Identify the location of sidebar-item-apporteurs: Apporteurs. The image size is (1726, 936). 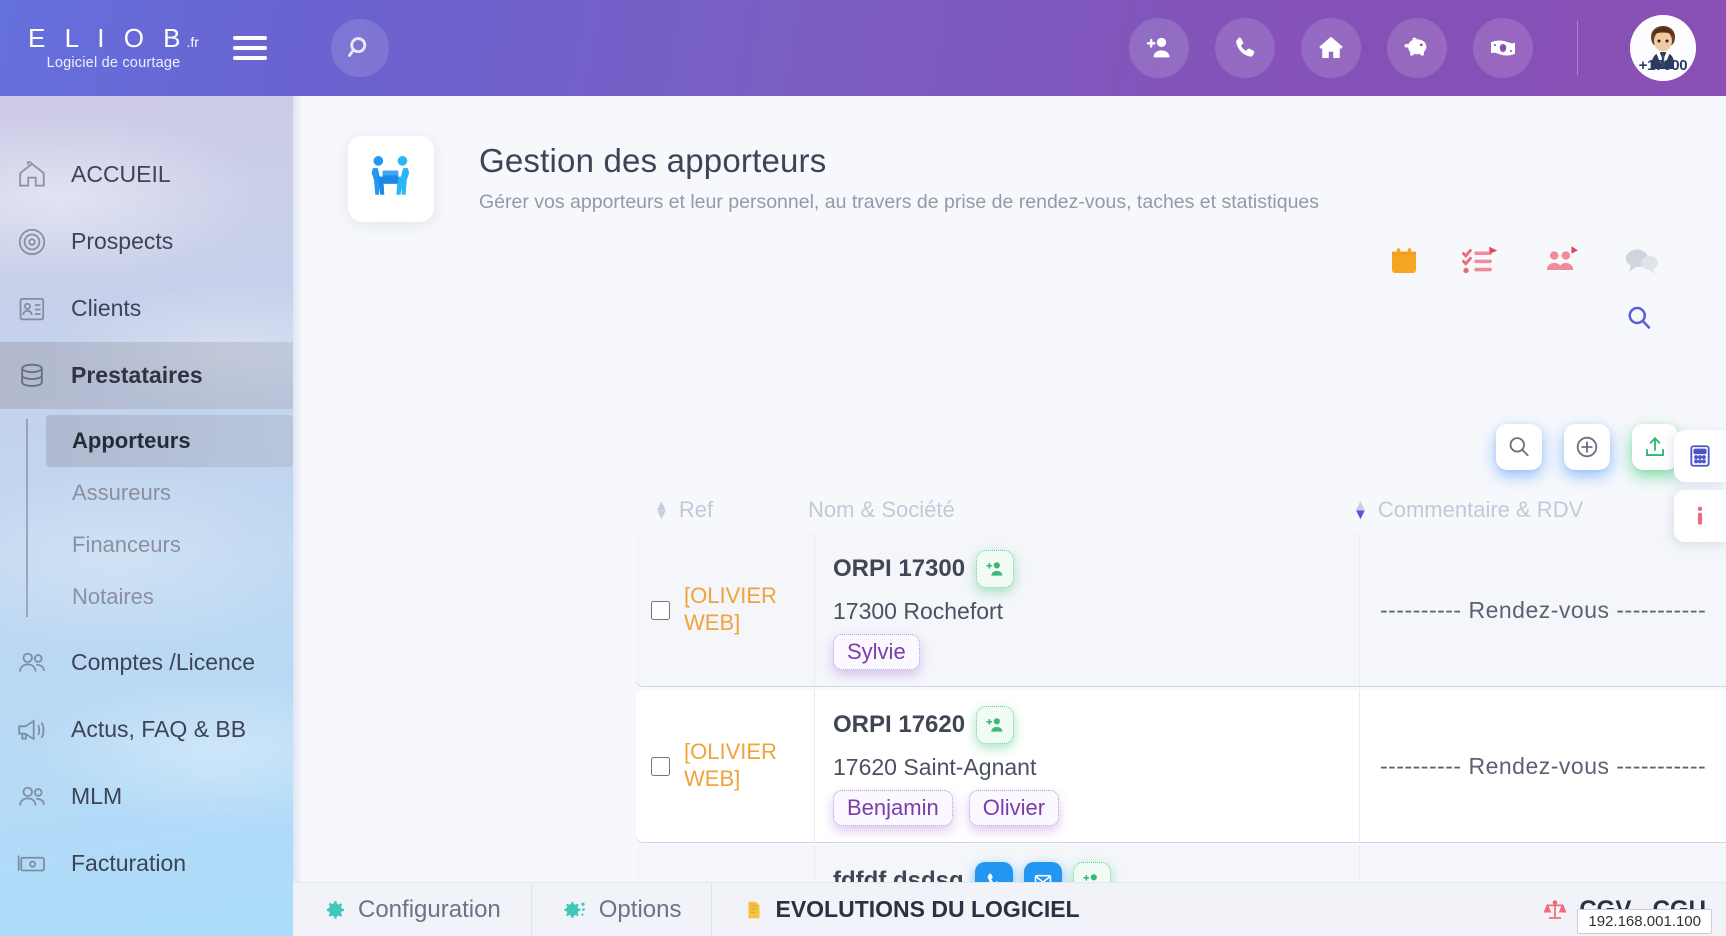
(169, 441).